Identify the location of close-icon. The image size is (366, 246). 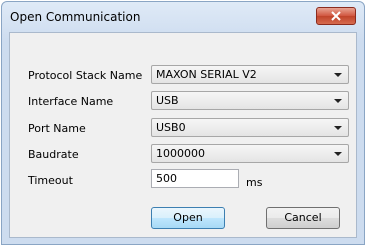
(336, 16).